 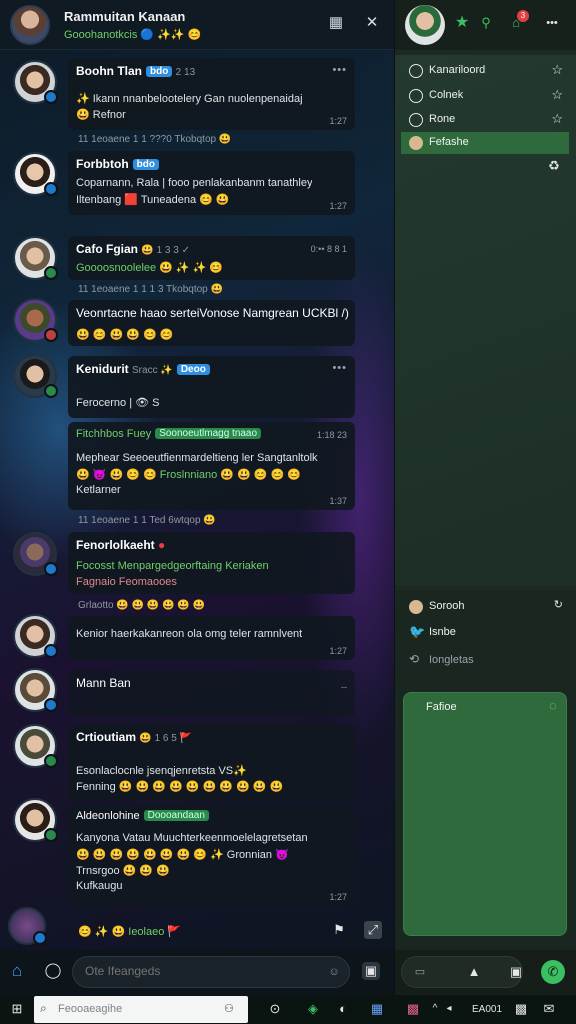 I want to click on expand-icon: ⤢, so click(x=373, y=930).